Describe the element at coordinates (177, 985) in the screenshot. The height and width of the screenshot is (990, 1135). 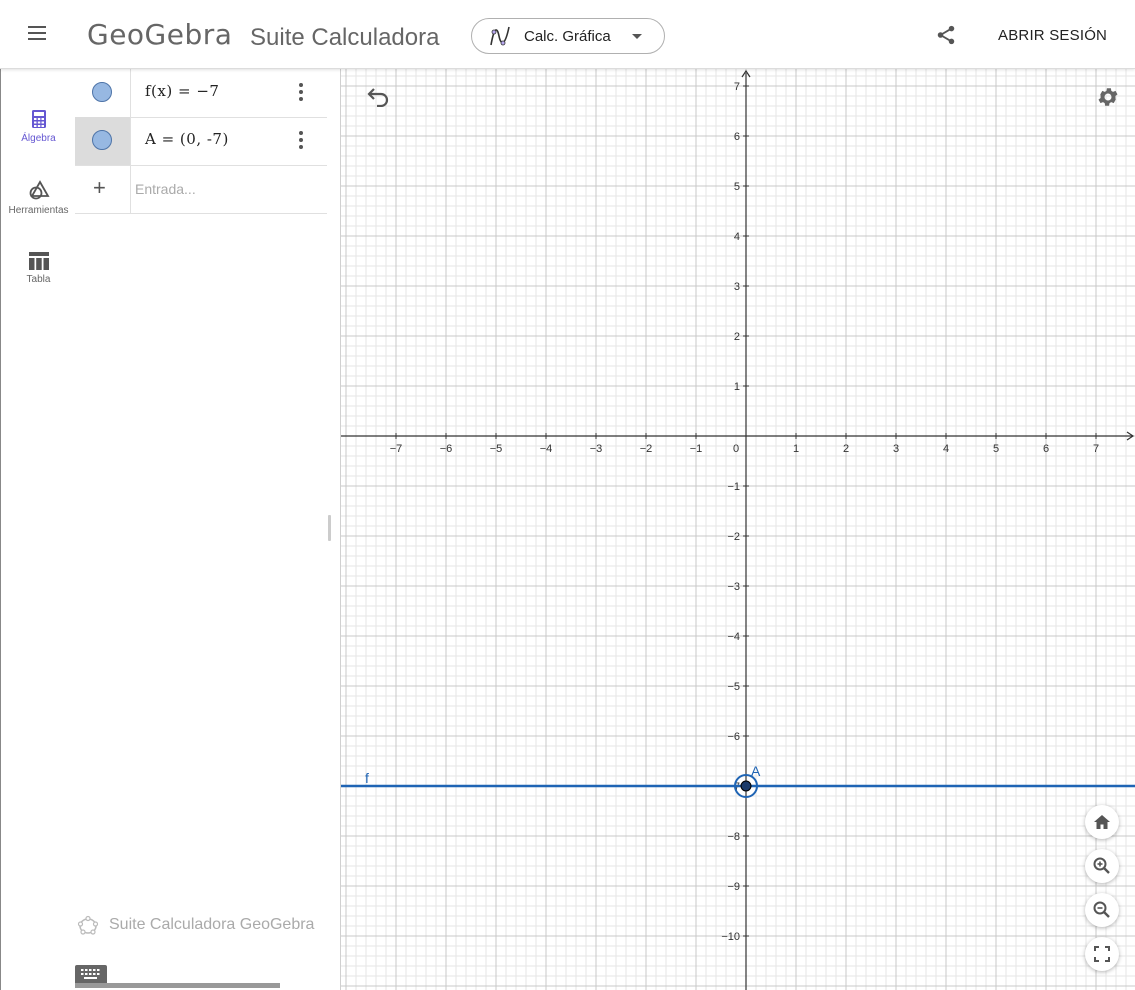
I see `horizontal-scrollbar` at that location.